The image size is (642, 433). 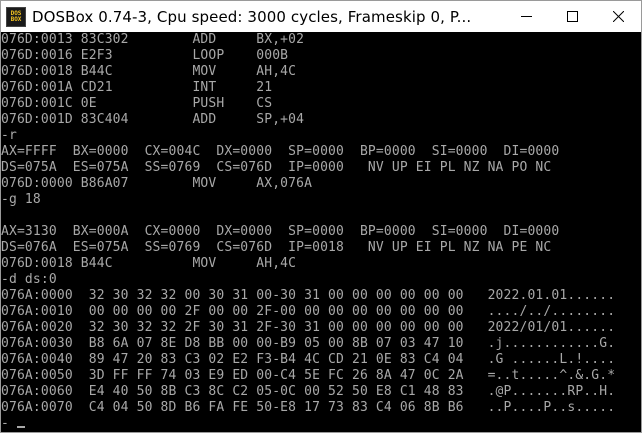 I want to click on maximize-button, so click(x=572, y=16).